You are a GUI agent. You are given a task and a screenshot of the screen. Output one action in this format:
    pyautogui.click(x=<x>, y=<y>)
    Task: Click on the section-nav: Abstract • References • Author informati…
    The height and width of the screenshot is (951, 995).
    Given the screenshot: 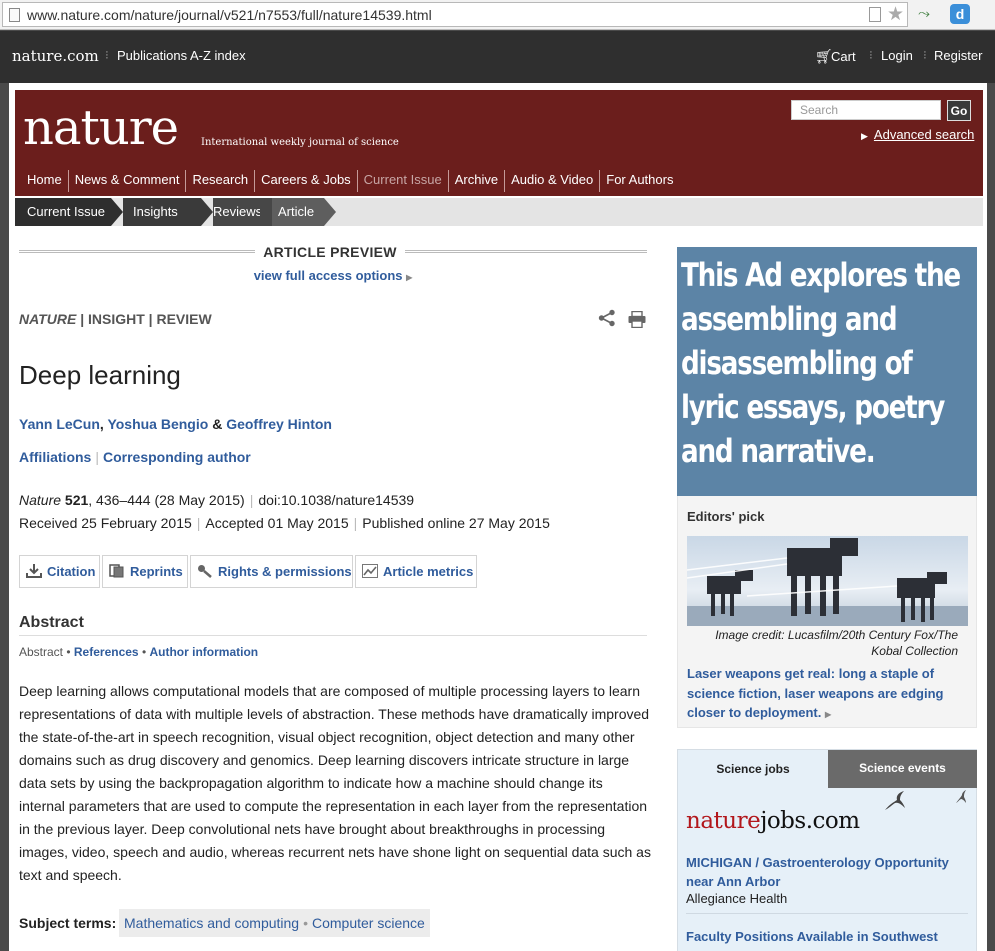 What is the action you would take?
    pyautogui.click(x=139, y=652)
    